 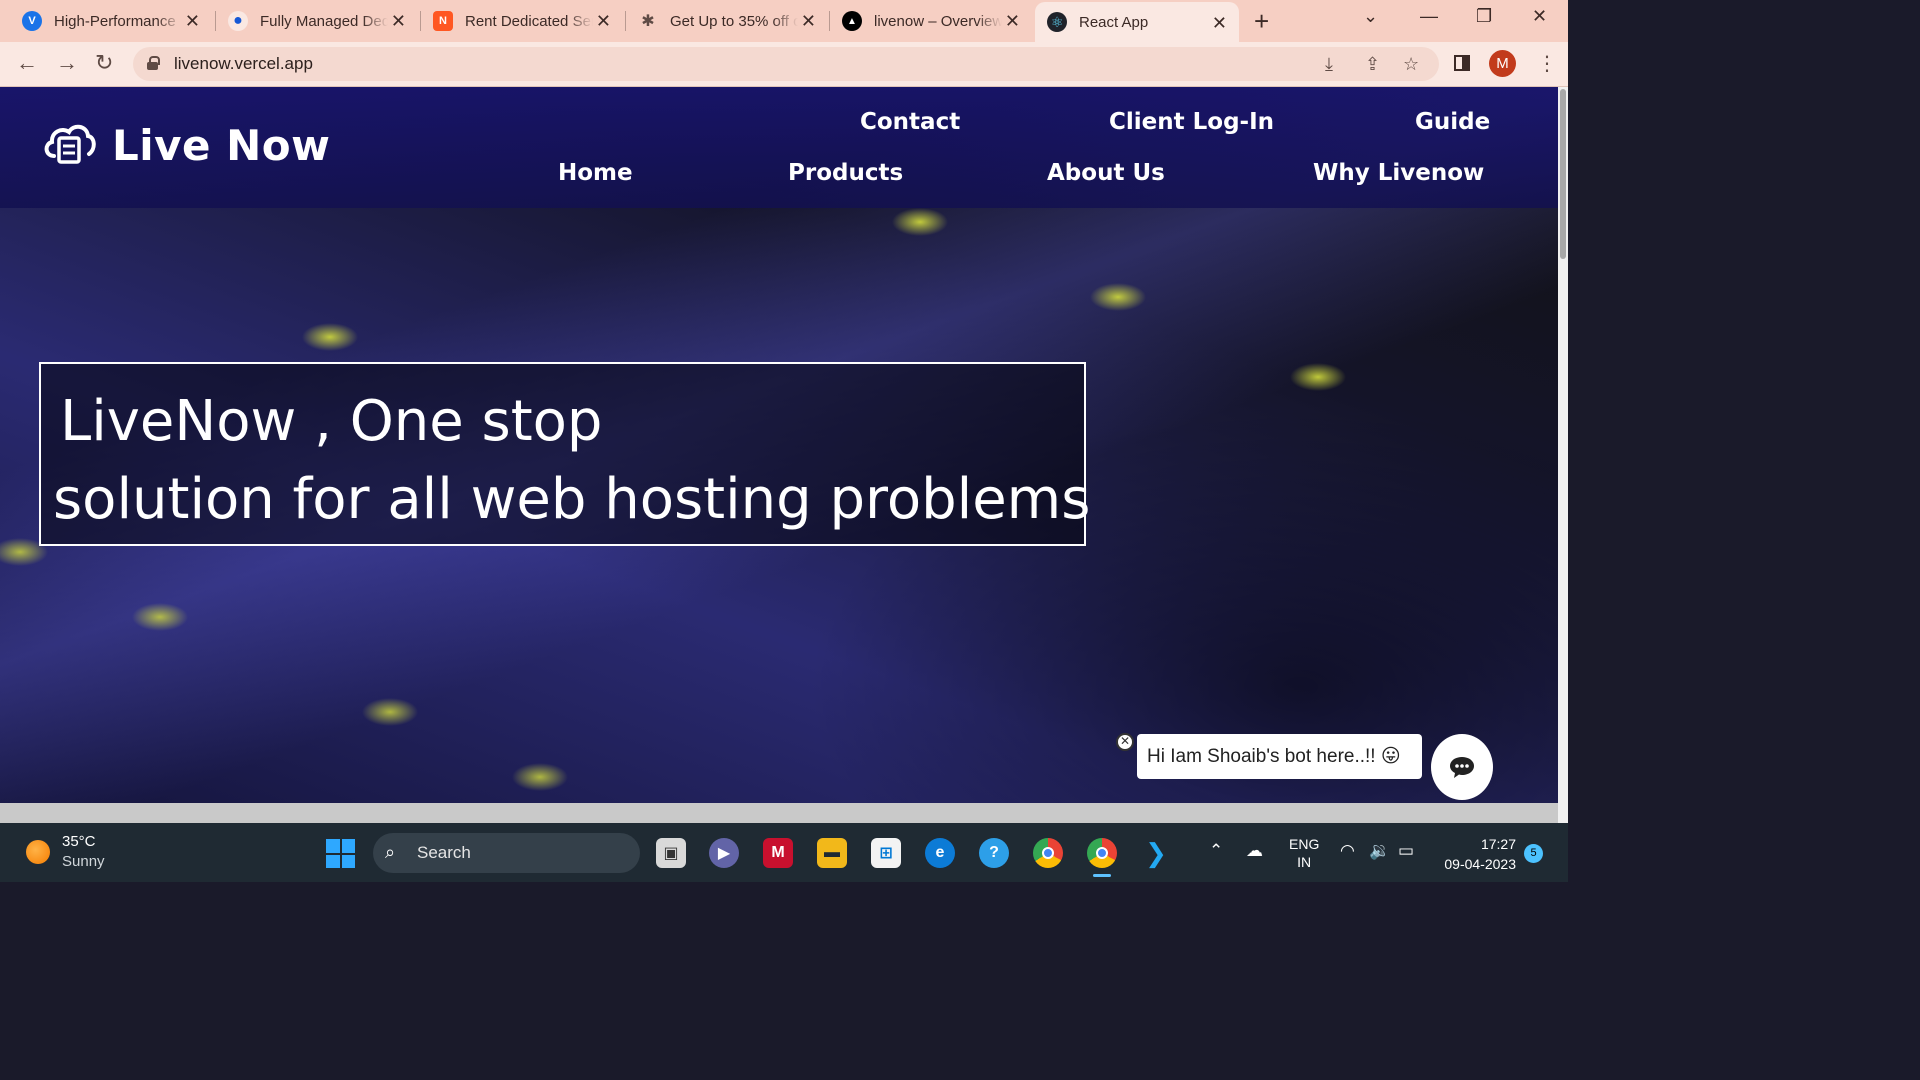 What do you see at coordinates (671, 853) in the screenshot?
I see `task-view-icon: ▣` at bounding box center [671, 853].